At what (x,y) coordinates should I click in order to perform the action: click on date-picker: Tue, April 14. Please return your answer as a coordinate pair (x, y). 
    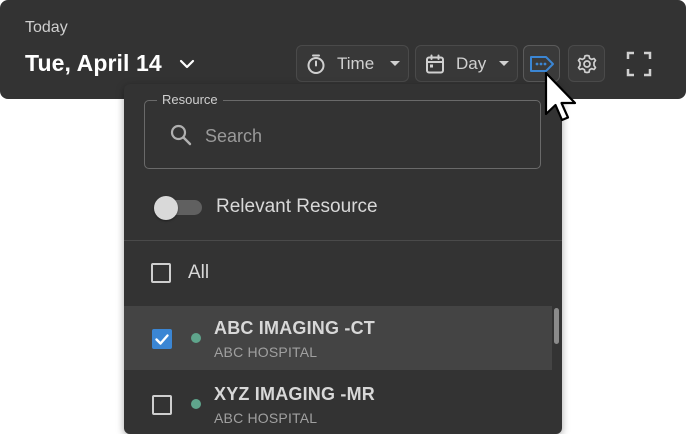
    Looking at the image, I should click on (110, 63).